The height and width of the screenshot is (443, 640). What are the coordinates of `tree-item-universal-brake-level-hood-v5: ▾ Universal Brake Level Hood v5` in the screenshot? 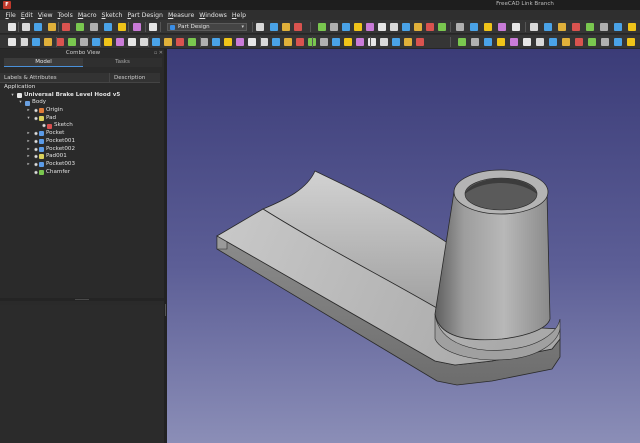 It's located at (80, 96).